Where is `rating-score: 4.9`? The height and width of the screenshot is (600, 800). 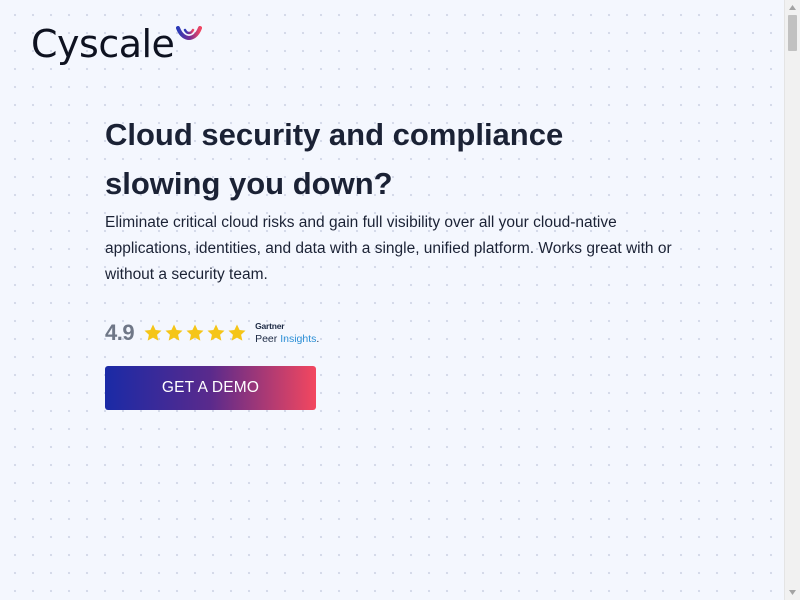
rating-score: 4.9 is located at coordinates (120, 332).